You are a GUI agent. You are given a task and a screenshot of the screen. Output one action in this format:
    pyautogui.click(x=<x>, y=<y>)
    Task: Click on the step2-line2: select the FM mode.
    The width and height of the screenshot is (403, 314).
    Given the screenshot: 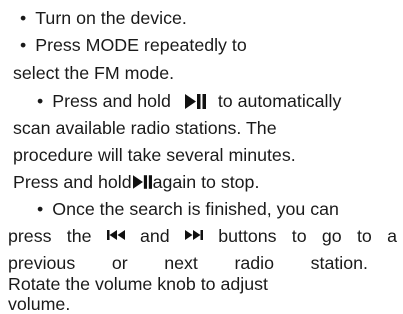 What is the action you would take?
    pyautogui.click(x=93, y=73)
    